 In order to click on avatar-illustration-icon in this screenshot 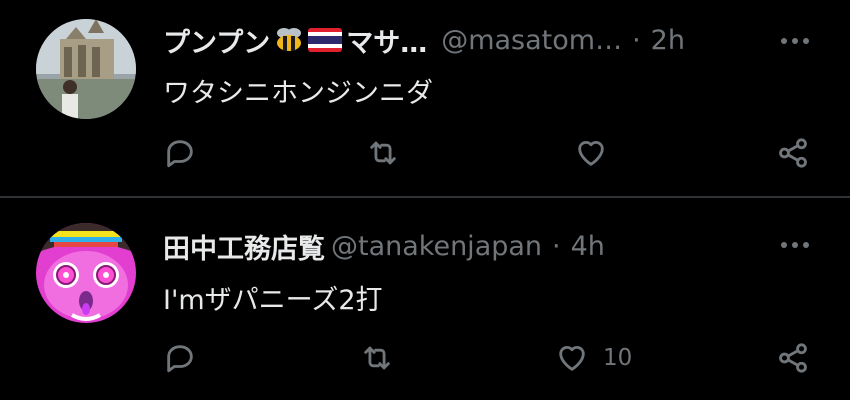, I will do `click(86, 273)`.